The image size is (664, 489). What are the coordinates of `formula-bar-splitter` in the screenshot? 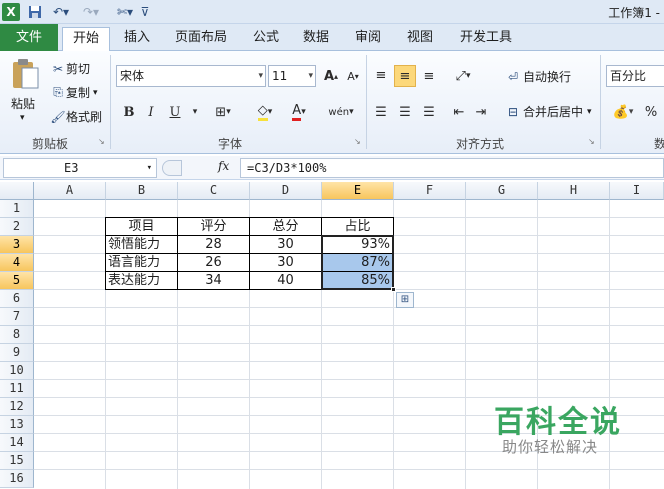 It's located at (172, 168).